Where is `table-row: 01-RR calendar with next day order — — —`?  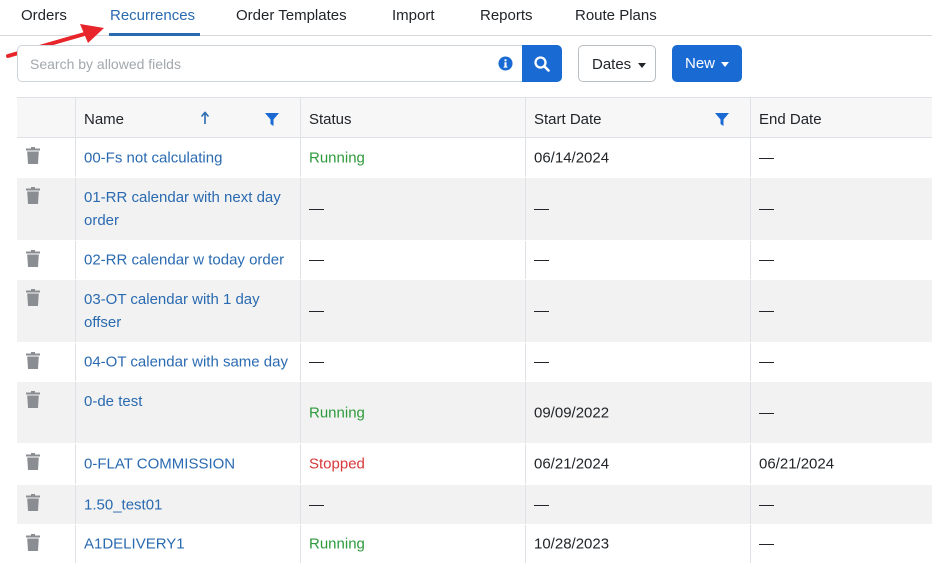
table-row: 01-RR calendar with next day order — — — is located at coordinates (474, 209).